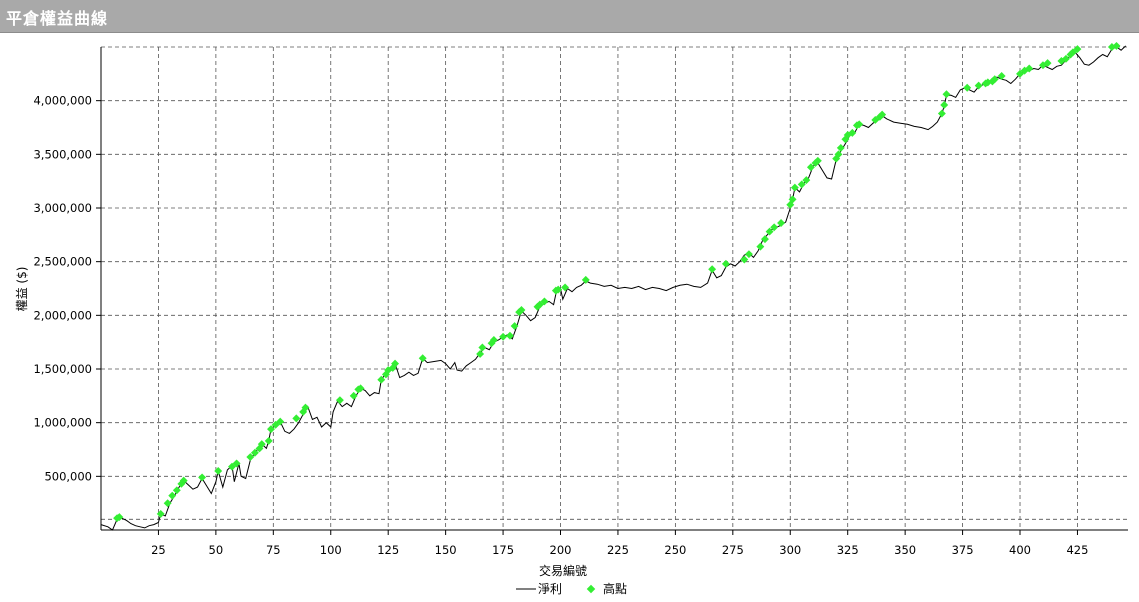 Image resolution: width=1139 pixels, height=602 pixels. I want to click on y-tick-label: 1,000,000, so click(62, 423).